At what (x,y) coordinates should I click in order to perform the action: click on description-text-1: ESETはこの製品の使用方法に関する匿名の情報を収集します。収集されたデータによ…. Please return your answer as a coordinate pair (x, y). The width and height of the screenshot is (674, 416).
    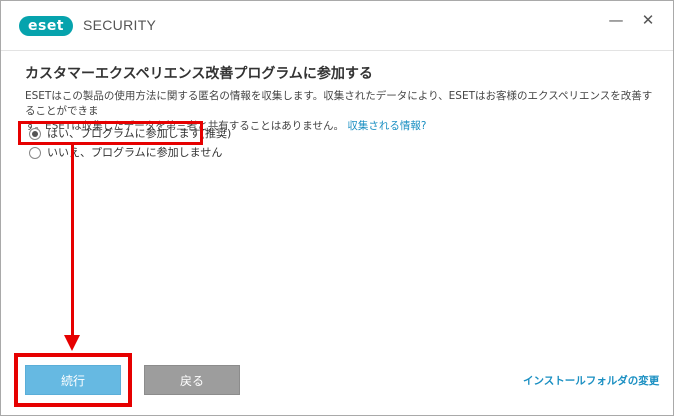
    Looking at the image, I should click on (339, 103).